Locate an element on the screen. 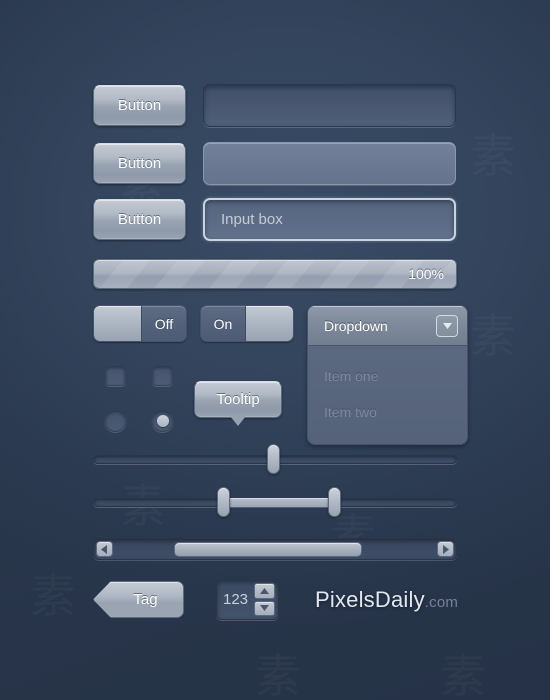 The height and width of the screenshot is (700, 550). radio-2-dot is located at coordinates (162, 420).